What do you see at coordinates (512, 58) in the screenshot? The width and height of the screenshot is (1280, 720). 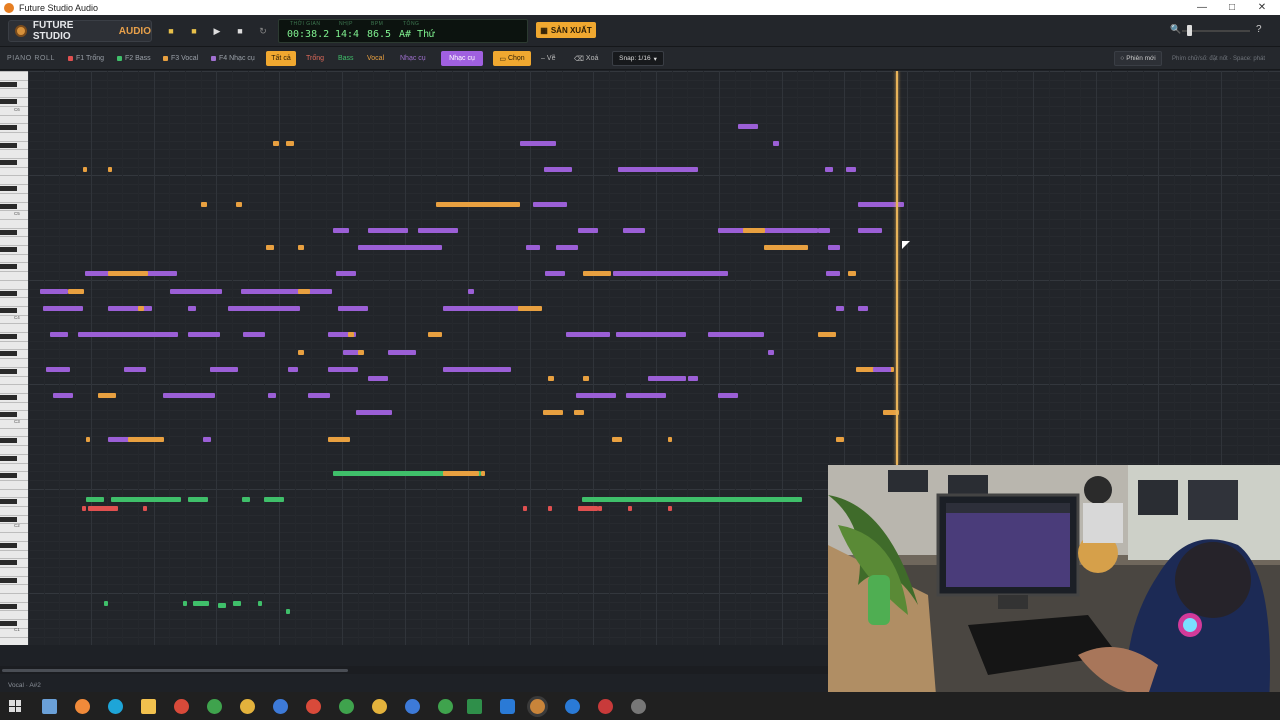 I see `select-tool-button: ▭ Chọn` at bounding box center [512, 58].